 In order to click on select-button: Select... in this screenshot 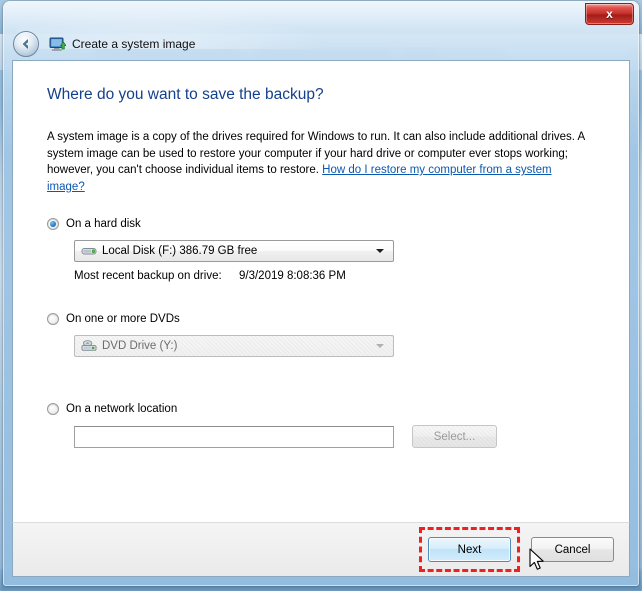, I will do `click(454, 436)`.